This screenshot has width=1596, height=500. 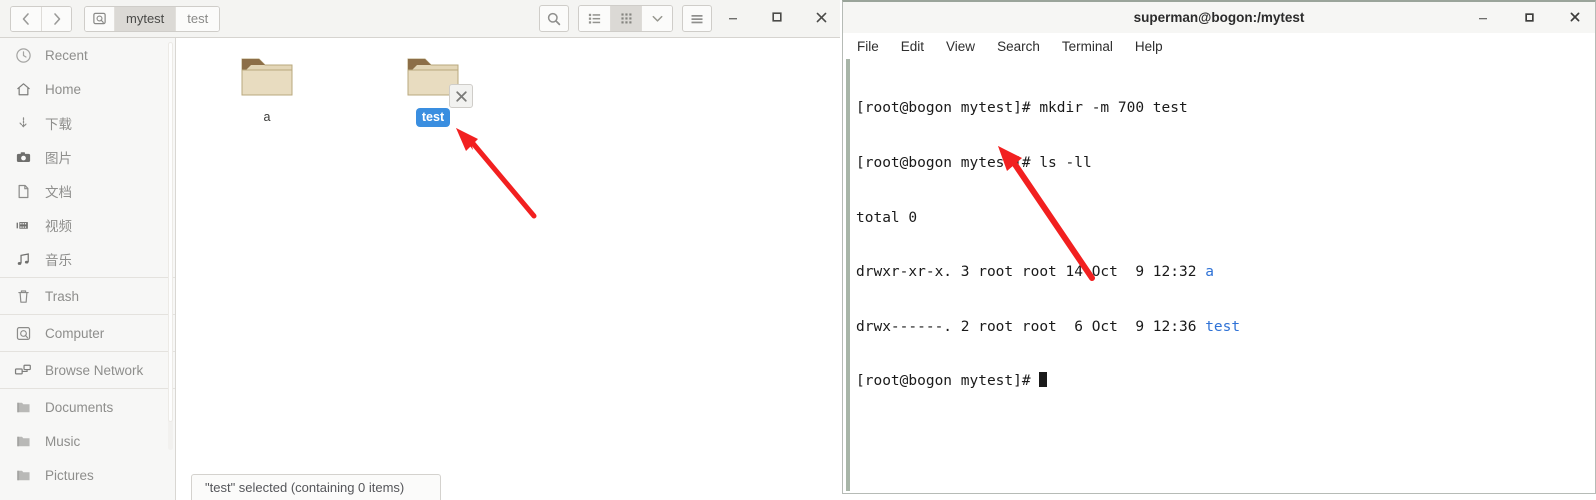 I want to click on file-manager-toolbar: mytest test, so click(x=420, y=19).